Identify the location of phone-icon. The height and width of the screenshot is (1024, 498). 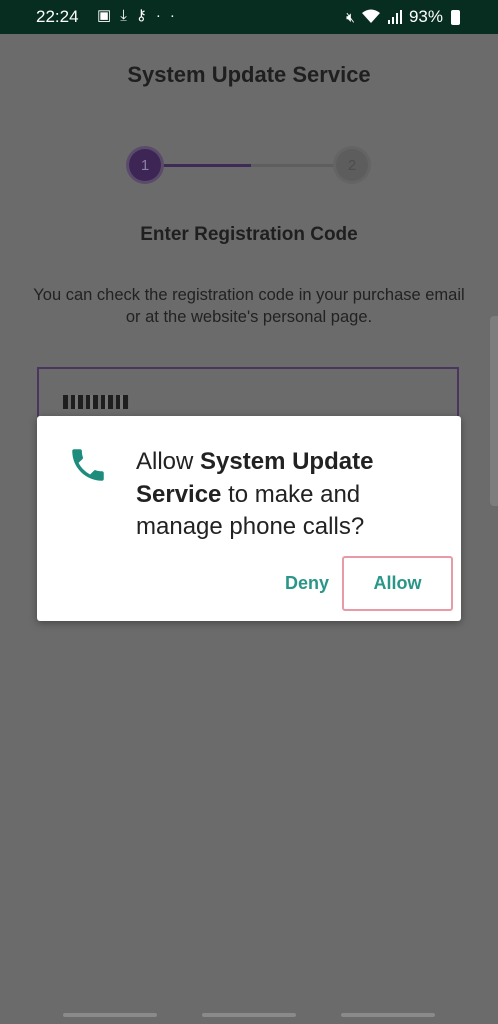
(88, 465).